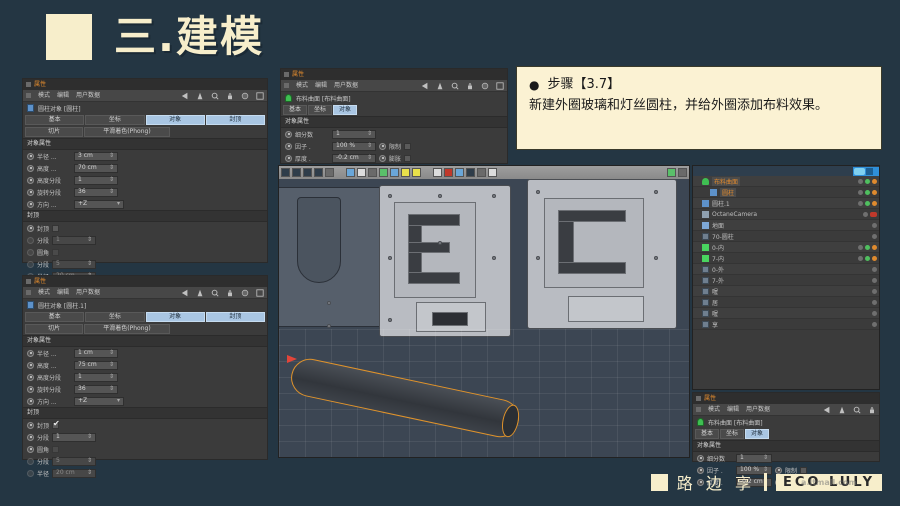 This screenshot has height=506, width=900. Describe the element at coordinates (127, 132) in the screenshot. I see `tab-phong: 平滑着色(Phong)` at that location.